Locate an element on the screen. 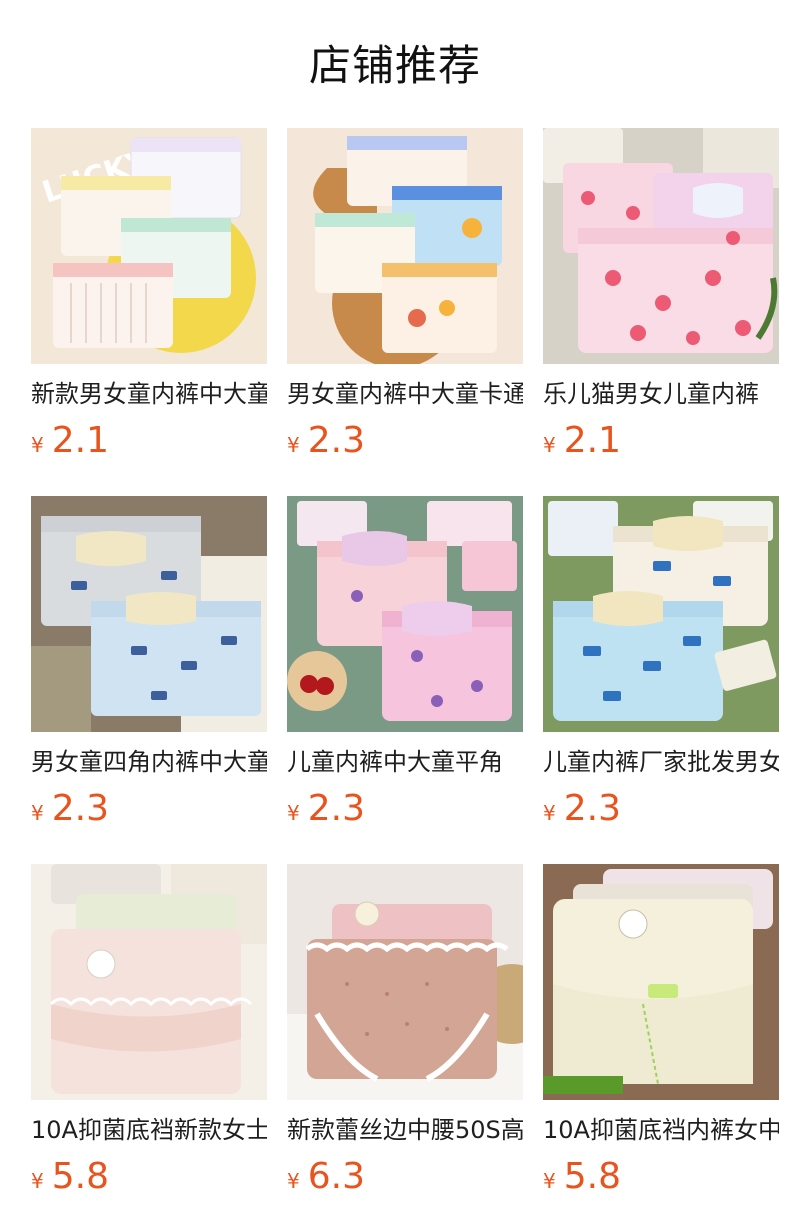 Image resolution: width=790 pixels, height=1232 pixels. product-card: 乐儿猫男女儿童内裤 ¥ 2.1 is located at coordinates (661, 312).